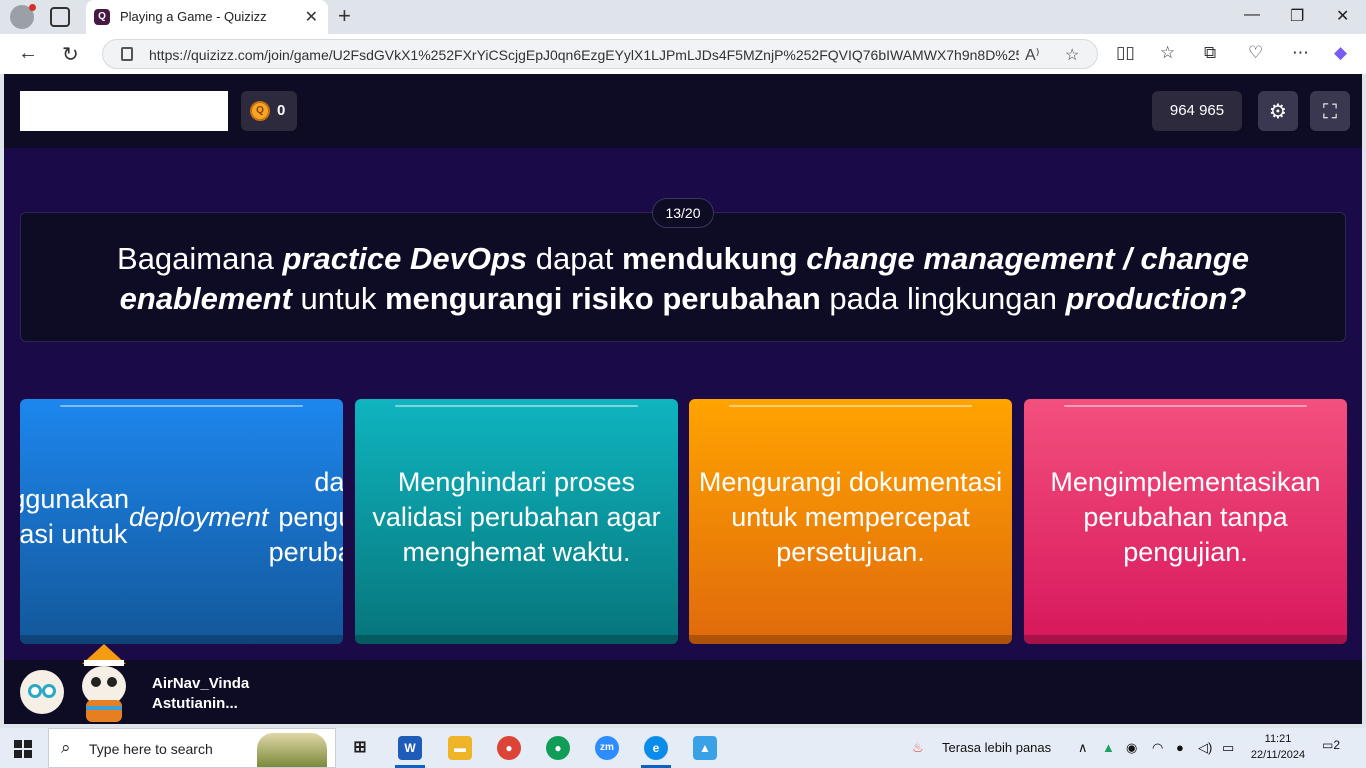 The width and height of the screenshot is (1366, 768). What do you see at coordinates (260, 111) in the screenshot?
I see `coin-icon: Q` at bounding box center [260, 111].